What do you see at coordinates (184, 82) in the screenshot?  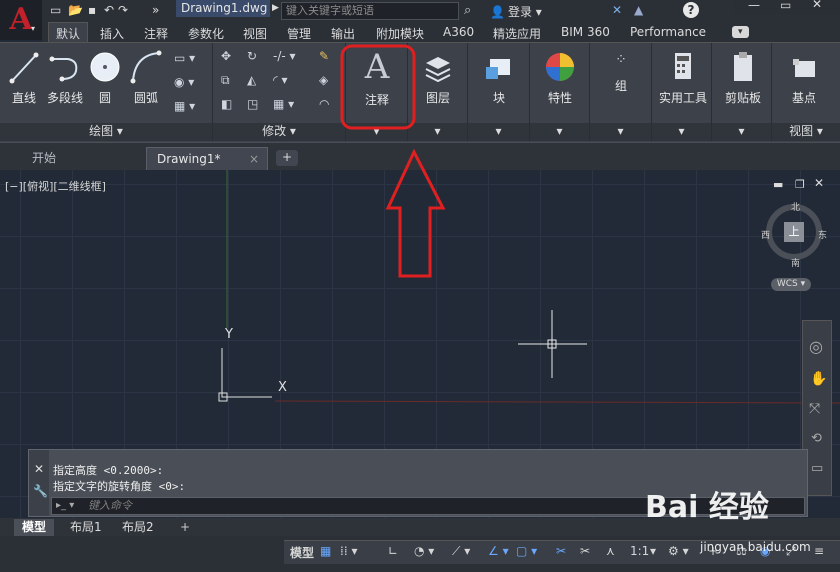 I see `hatch-icon: ◉ ▾` at bounding box center [184, 82].